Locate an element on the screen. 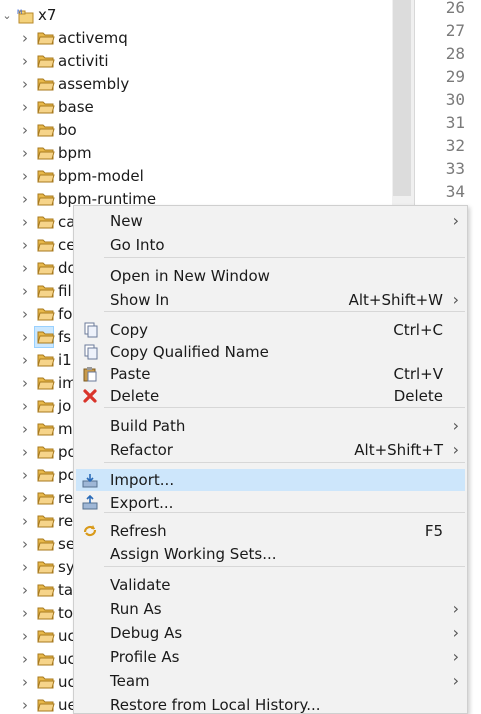  menu-item-copy-qualified-name: Copy Qualified Name is located at coordinates (270, 352).